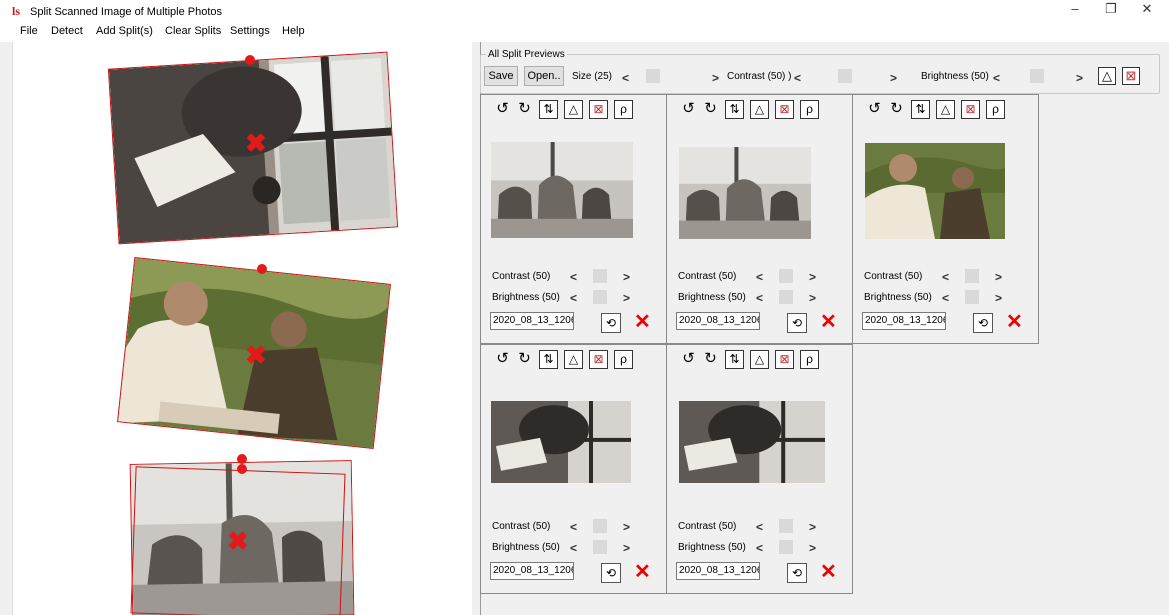 Image resolution: width=1169 pixels, height=615 pixels. What do you see at coordinates (238, 541) in the screenshot?
I see `split-marker-3: ✖` at bounding box center [238, 541].